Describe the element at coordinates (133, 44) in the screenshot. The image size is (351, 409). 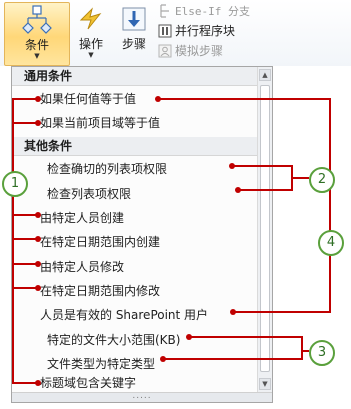
I see `steps-label: 步骤` at that location.